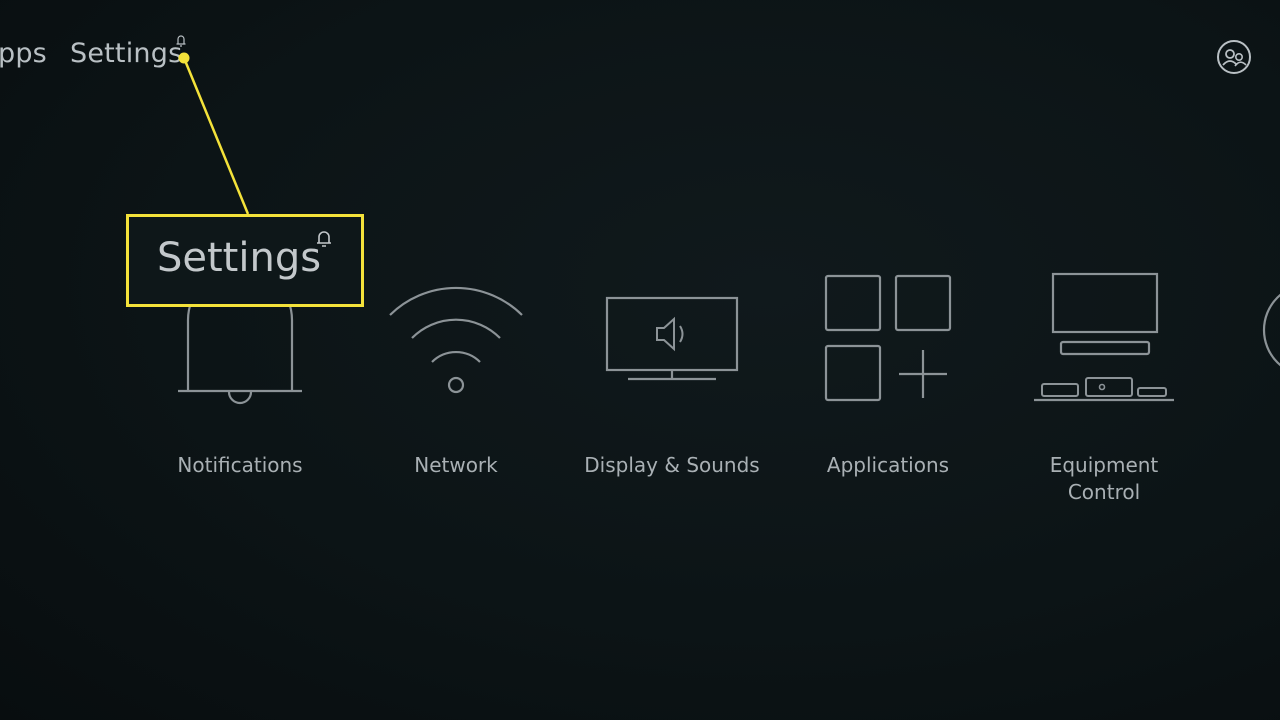 The height and width of the screenshot is (720, 1280). Describe the element at coordinates (240, 395) in the screenshot. I see `tile-notifications: Notifications` at that location.